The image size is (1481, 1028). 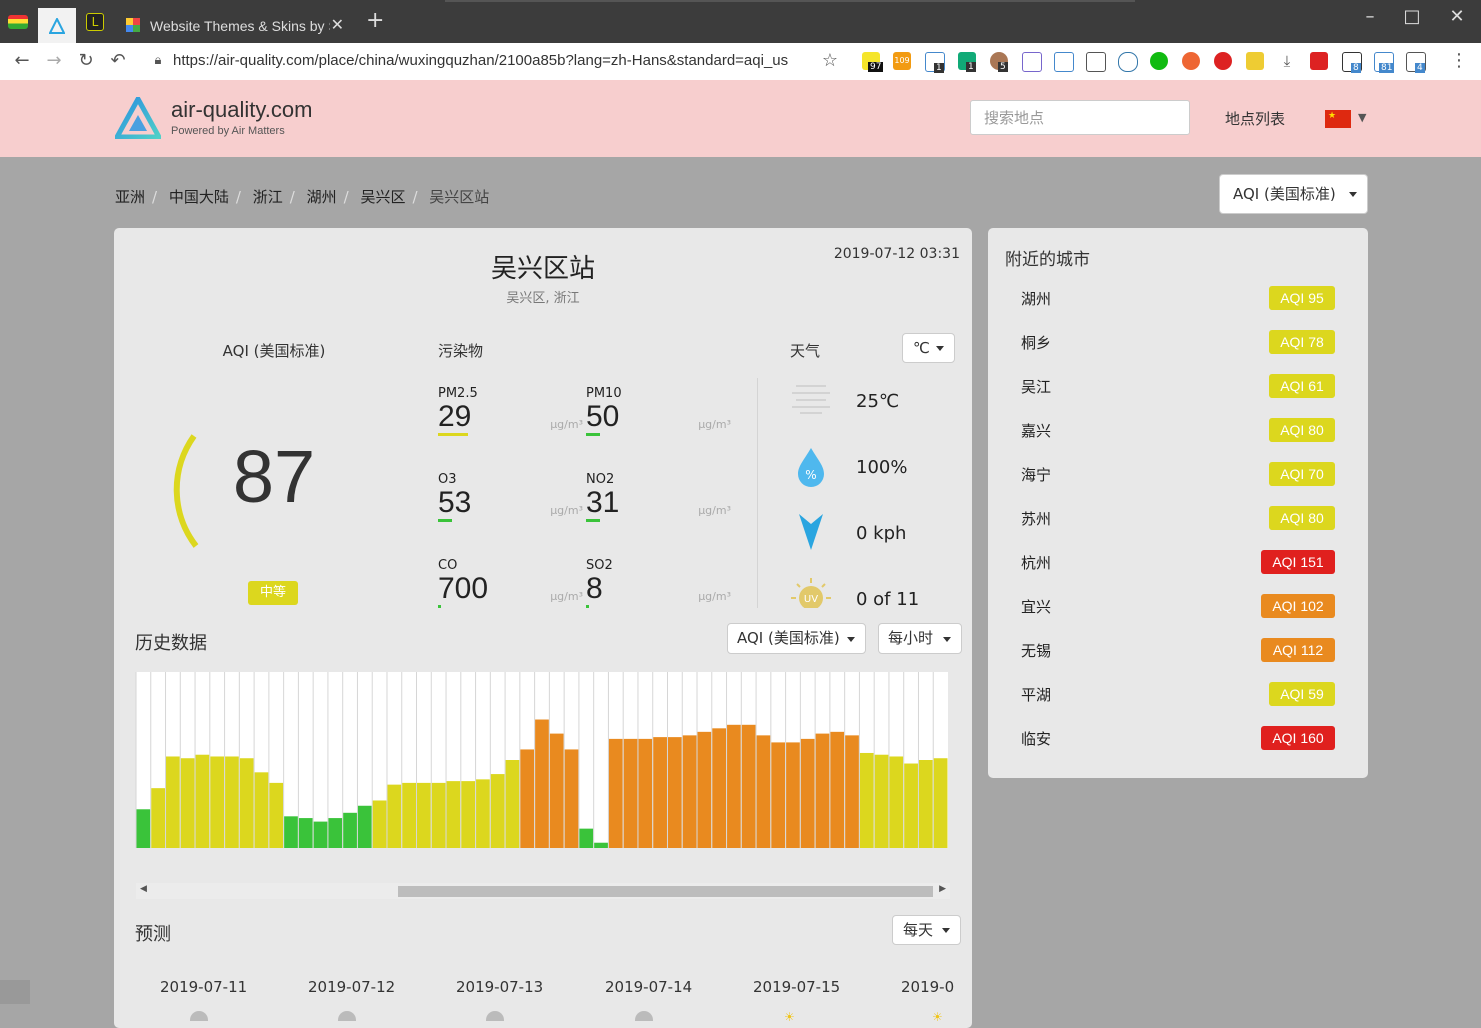 I want to click on undo-icon: ↶, so click(x=118, y=61).